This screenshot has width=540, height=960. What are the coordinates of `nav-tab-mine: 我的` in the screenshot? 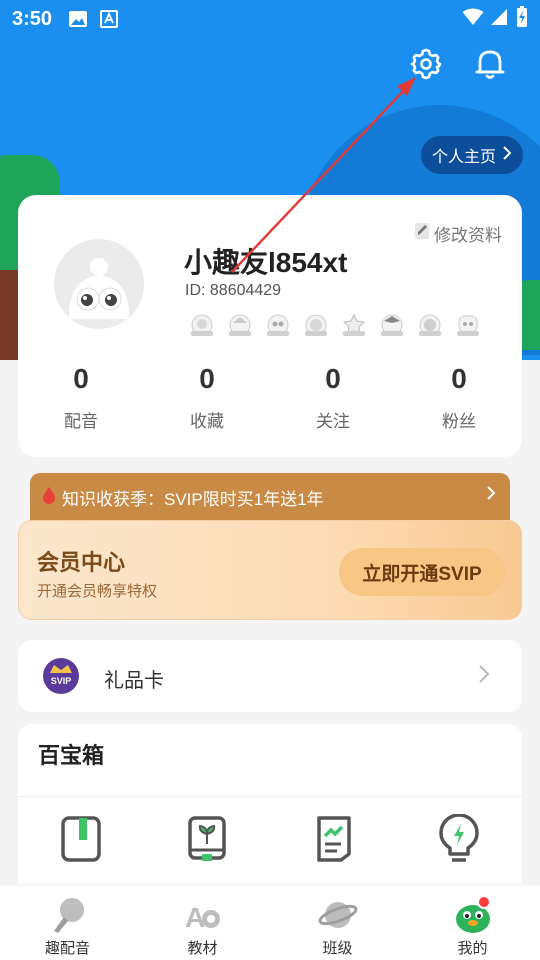 It's located at (472, 922).